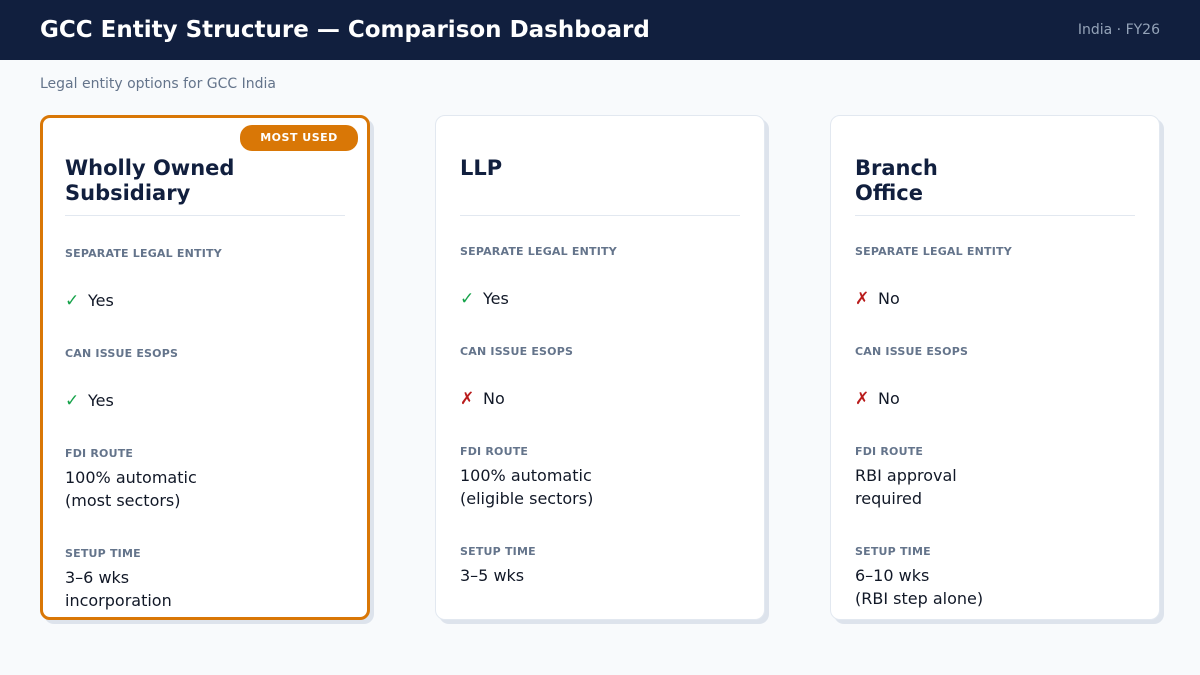  Describe the element at coordinates (210, 379) in the screenshot. I see `field-can-issue-esops: CAN ISSUE ESOPS ✓ Yes` at that location.